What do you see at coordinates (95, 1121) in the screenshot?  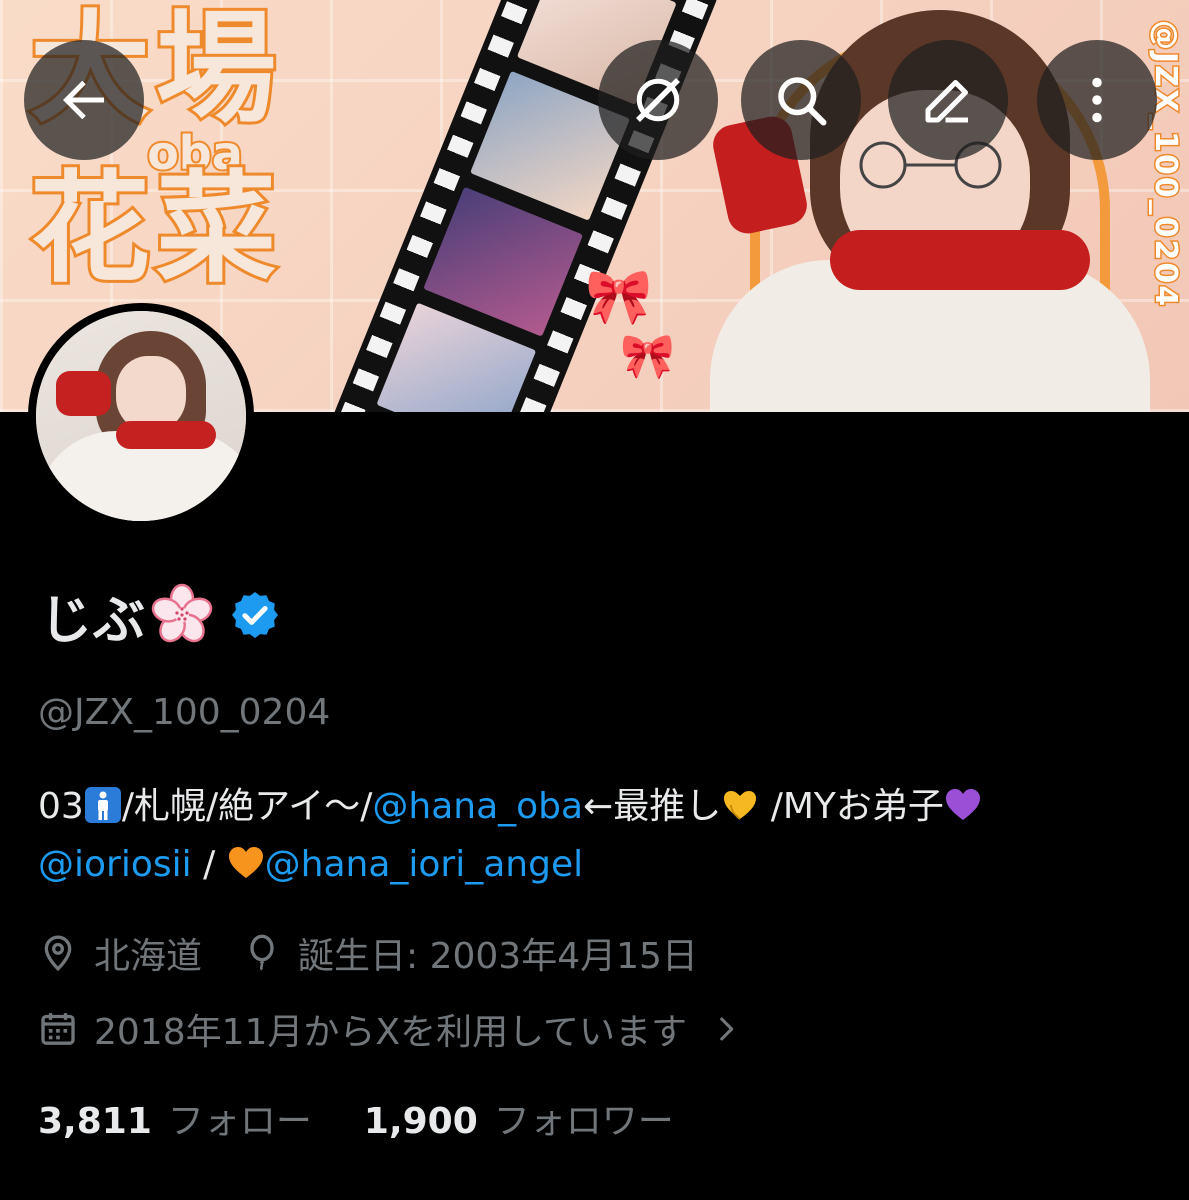 I see `following-count: 3,811` at bounding box center [95, 1121].